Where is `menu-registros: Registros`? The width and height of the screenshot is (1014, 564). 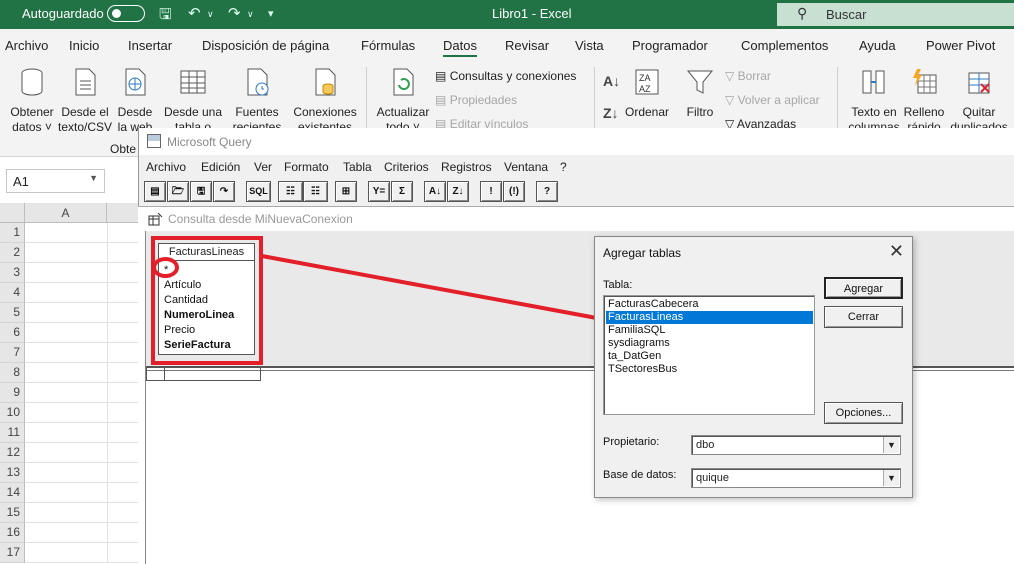 menu-registros: Registros is located at coordinates (466, 167).